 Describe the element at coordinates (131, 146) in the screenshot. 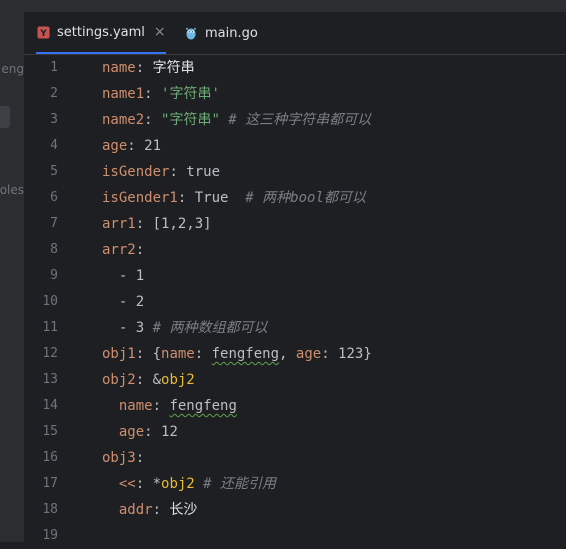

I see `code-line: age: 21` at that location.